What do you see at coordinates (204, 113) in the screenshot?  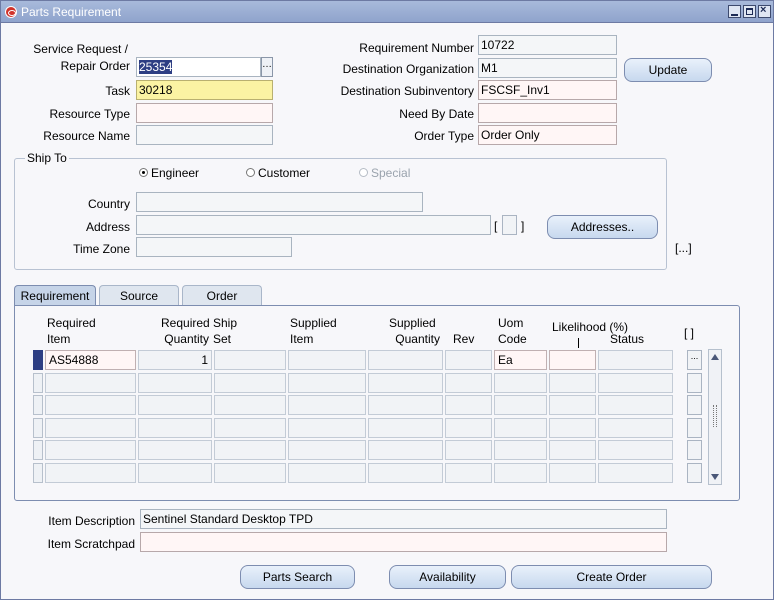 I see `resource-type-field` at bounding box center [204, 113].